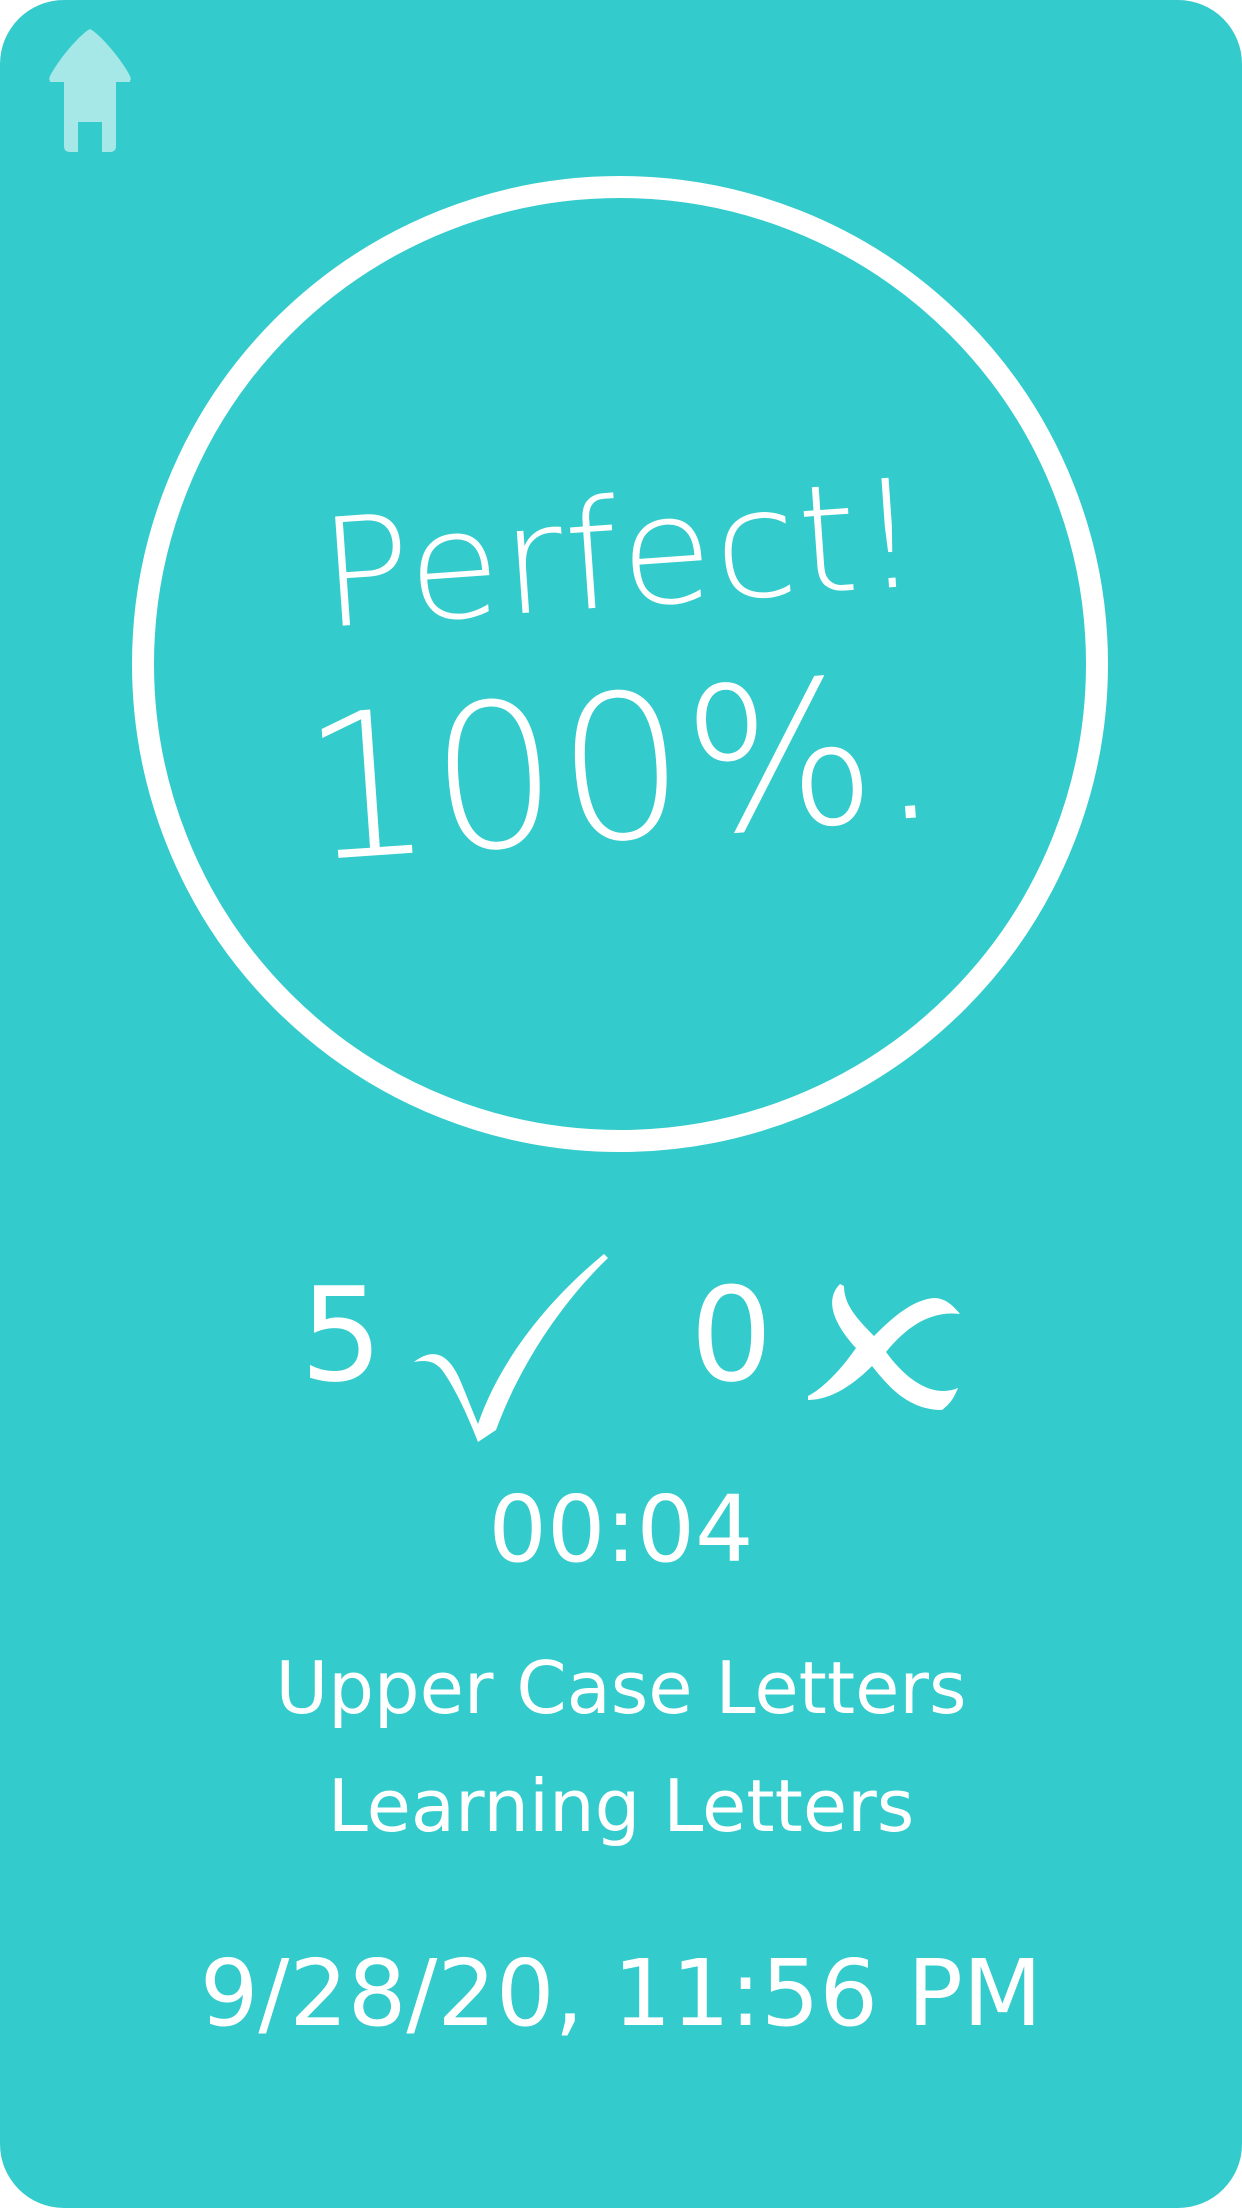  I want to click on lesson-activity: Learning Letters, so click(621, 1806).